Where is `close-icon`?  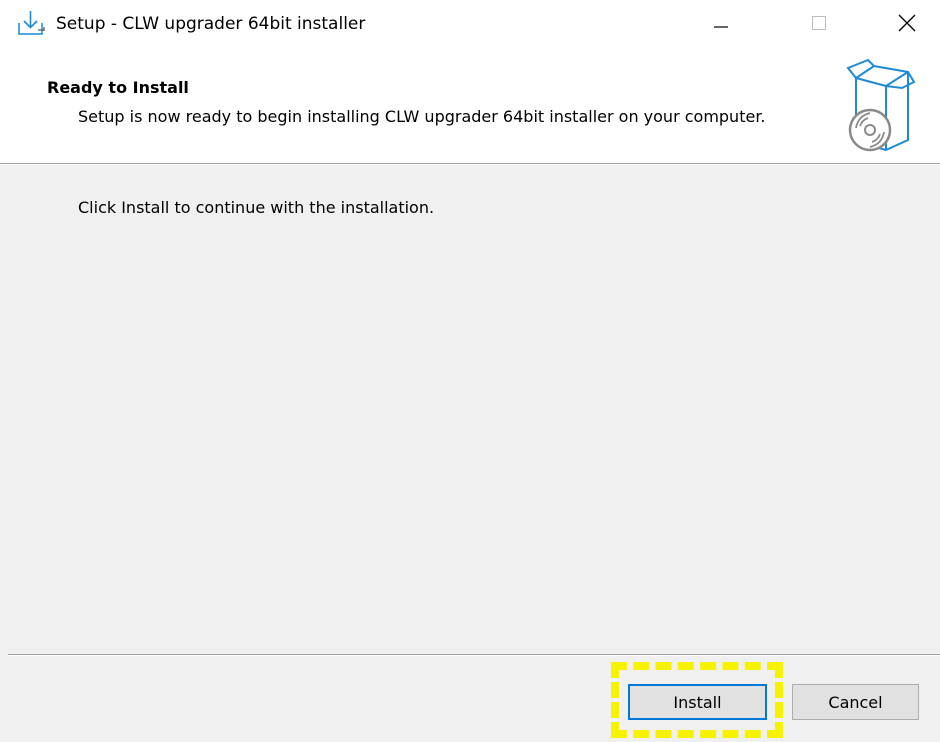 close-icon is located at coordinates (907, 23).